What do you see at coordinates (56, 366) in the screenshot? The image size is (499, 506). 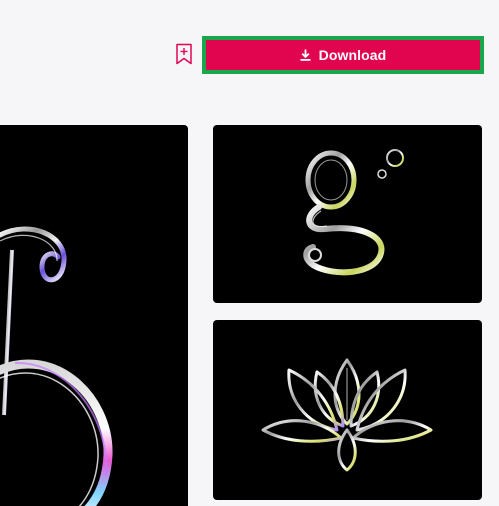 I see `chrome-number-5-artwork` at bounding box center [56, 366].